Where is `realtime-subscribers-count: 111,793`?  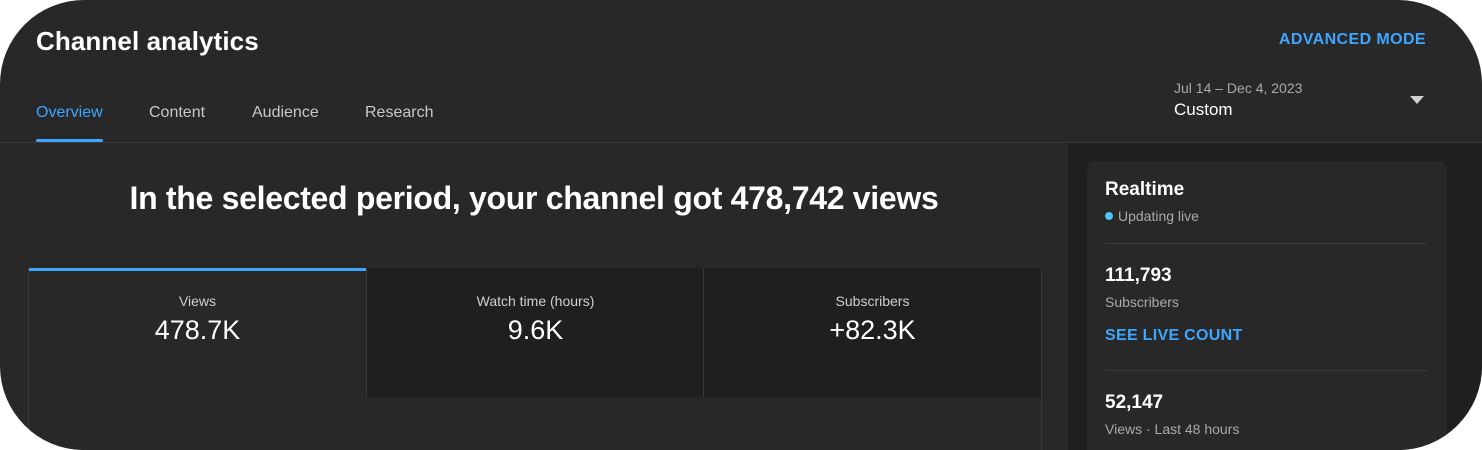
realtime-subscribers-count: 111,793 is located at coordinates (1138, 275).